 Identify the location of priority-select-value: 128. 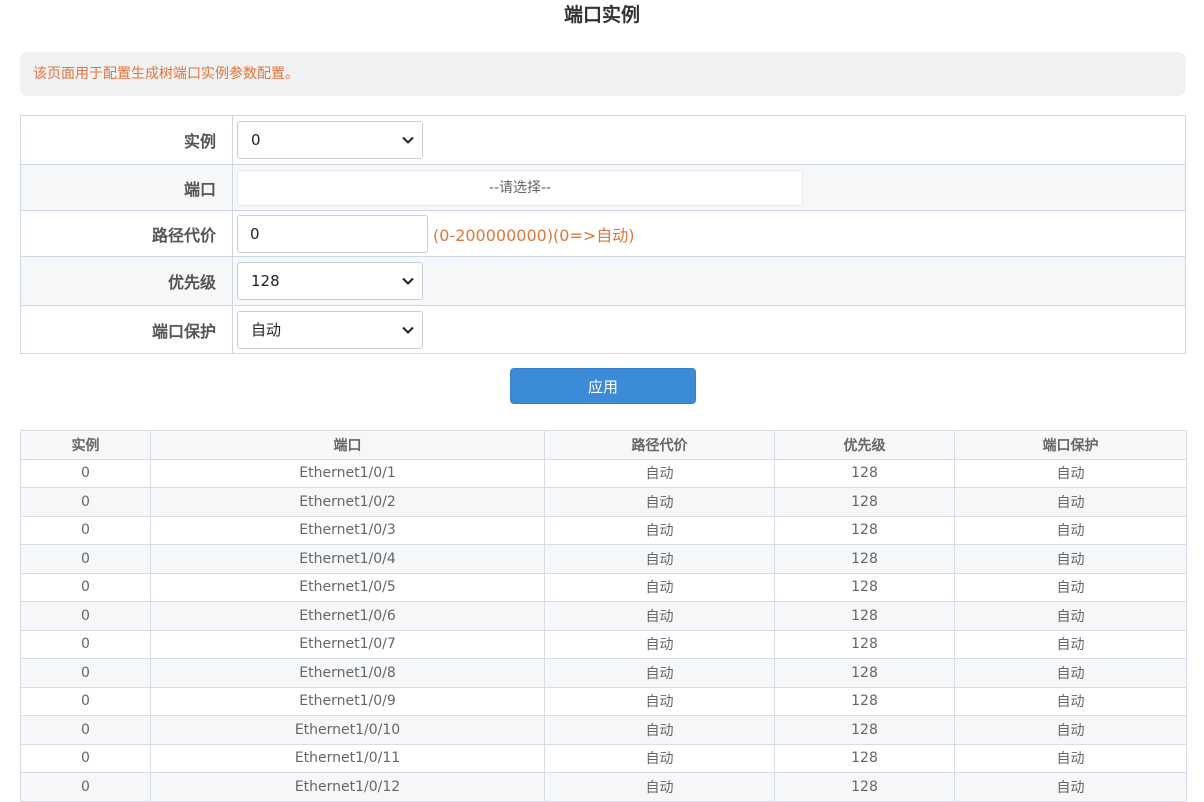
(265, 281).